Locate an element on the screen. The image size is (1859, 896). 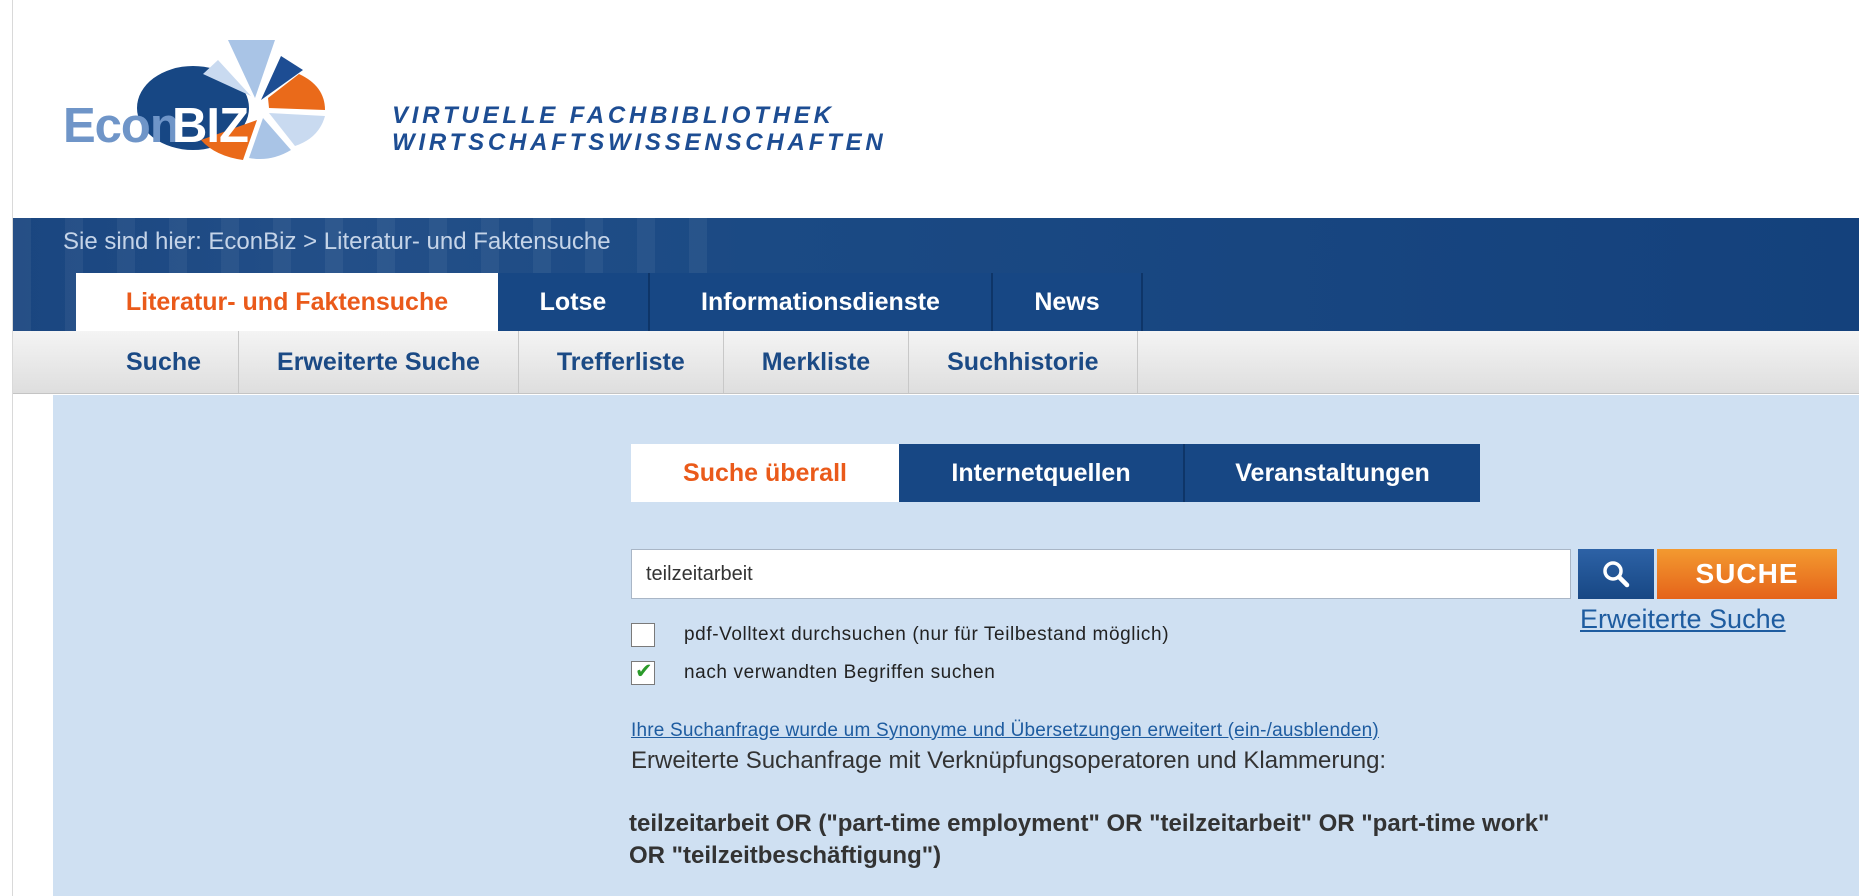
advanced-search-link: Erweiterte Suche is located at coordinates (1683, 619).